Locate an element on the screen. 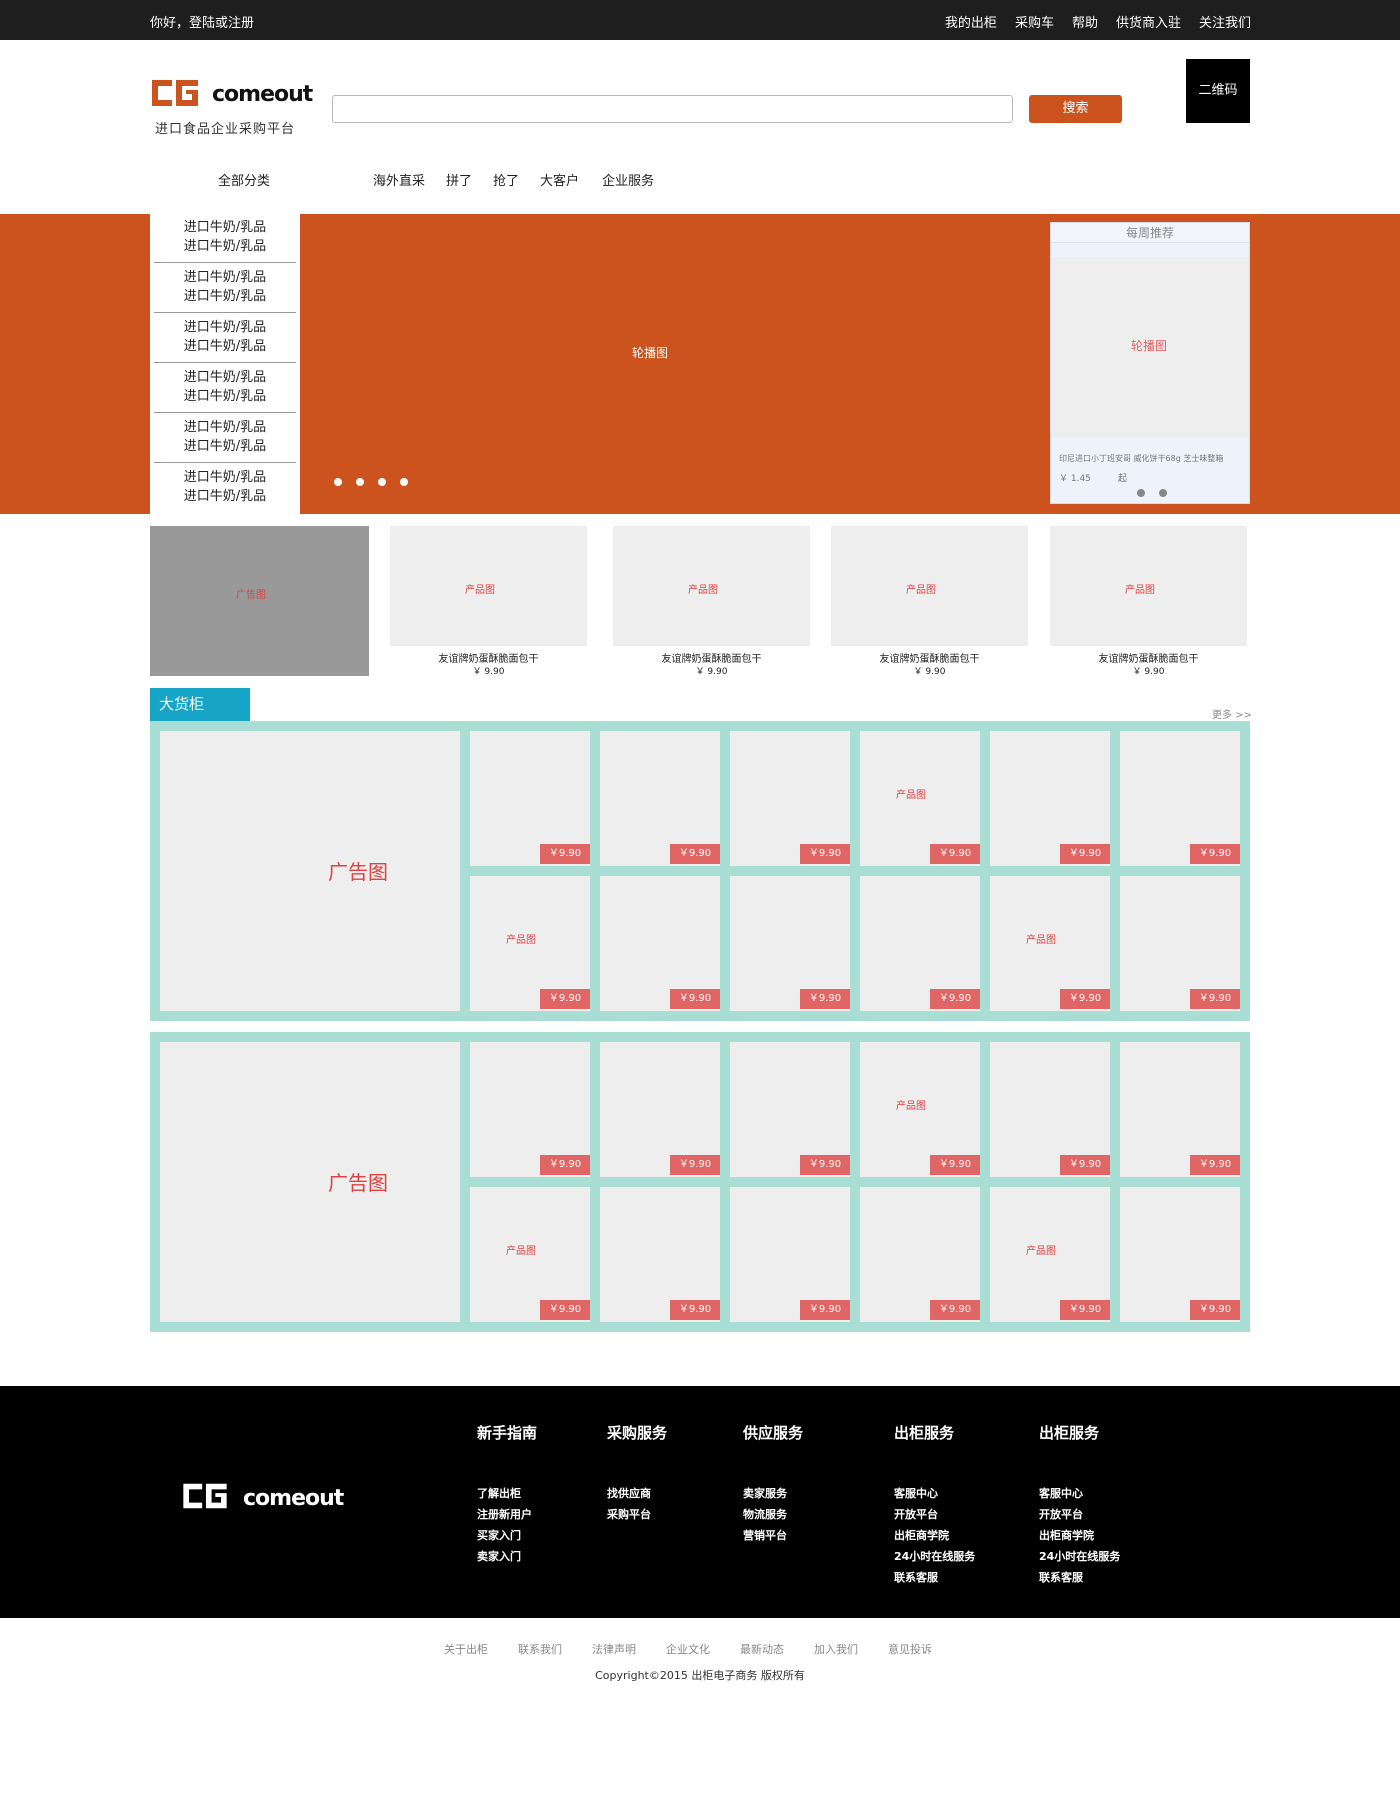 This screenshot has width=1400, height=1800. nav-item-overseas-direct: 海外直采 is located at coordinates (399, 179).